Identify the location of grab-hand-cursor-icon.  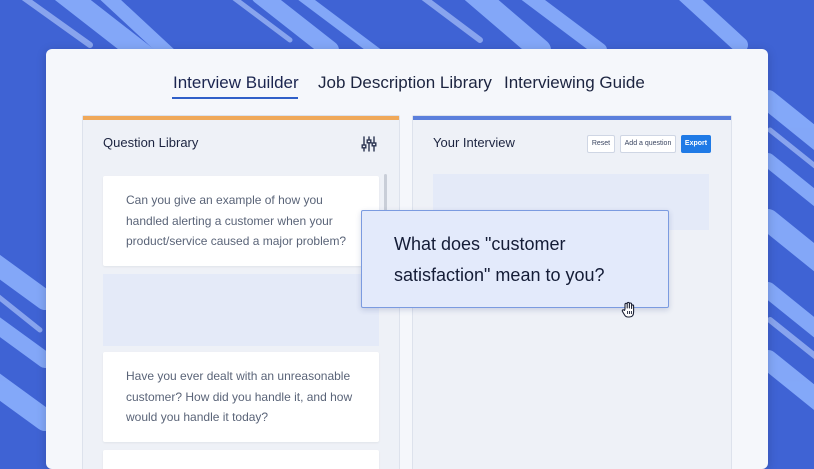
(628, 309).